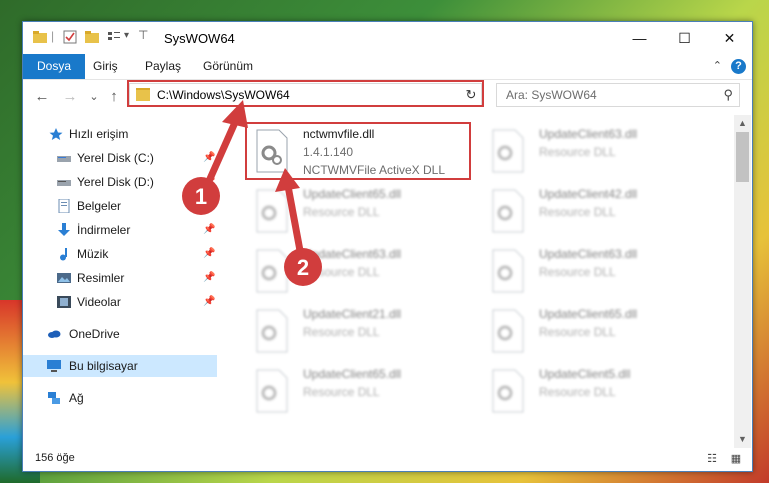 Image resolution: width=769 pixels, height=483 pixels. Describe the element at coordinates (717, 65) in the screenshot. I see `collapse-ribbon-icon: ⌃` at that location.